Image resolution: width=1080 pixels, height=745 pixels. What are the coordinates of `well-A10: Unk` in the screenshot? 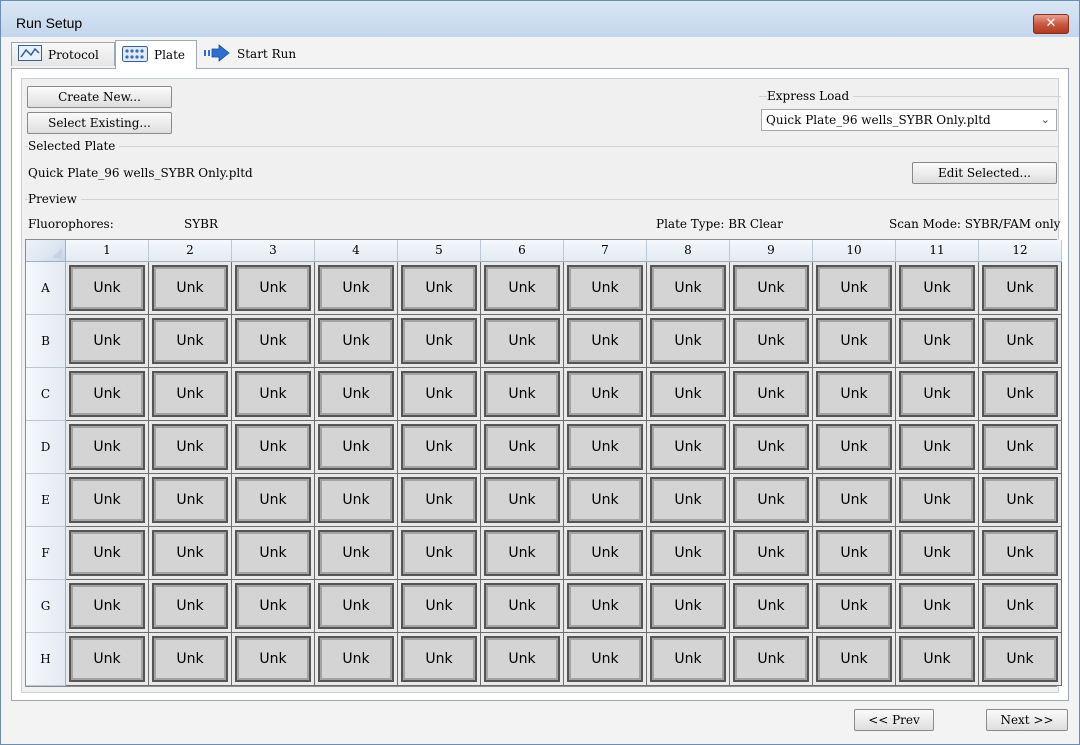 It's located at (854, 288).